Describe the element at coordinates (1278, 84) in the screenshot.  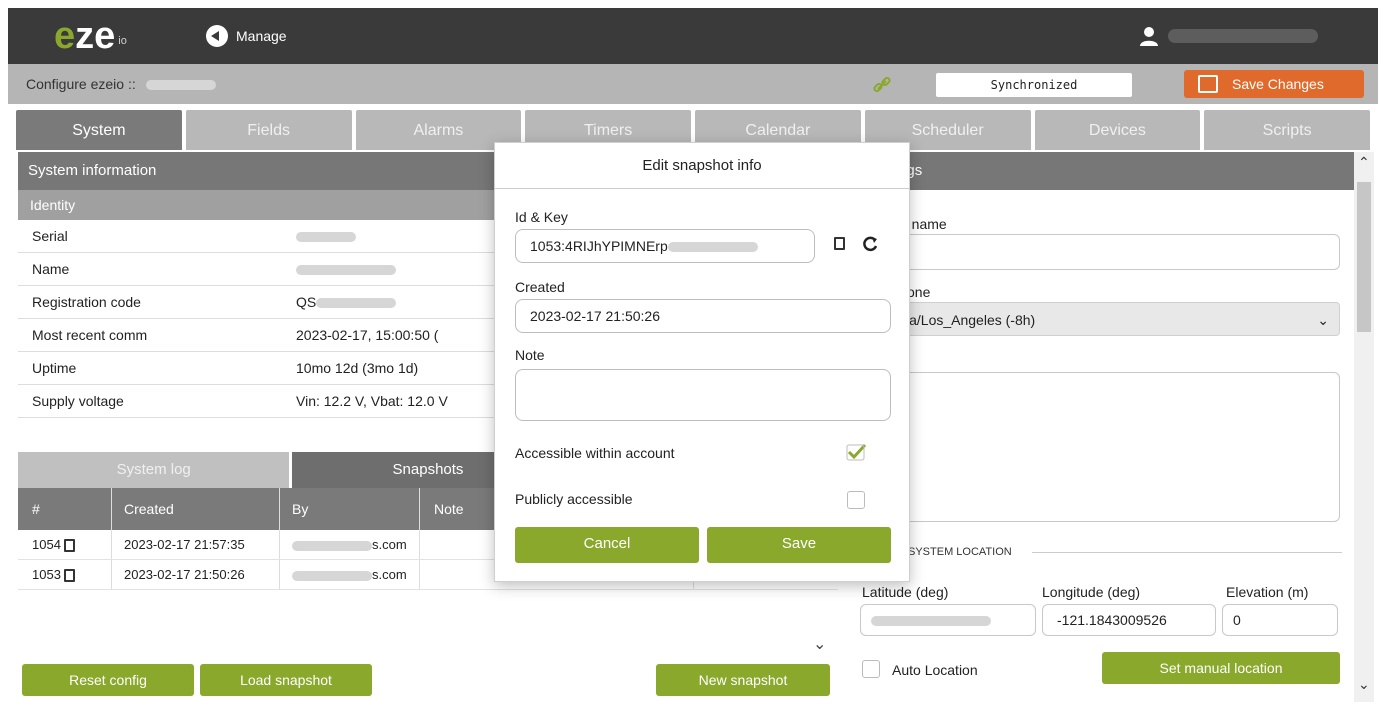
I see `save-changes-label: Save Changes` at that location.